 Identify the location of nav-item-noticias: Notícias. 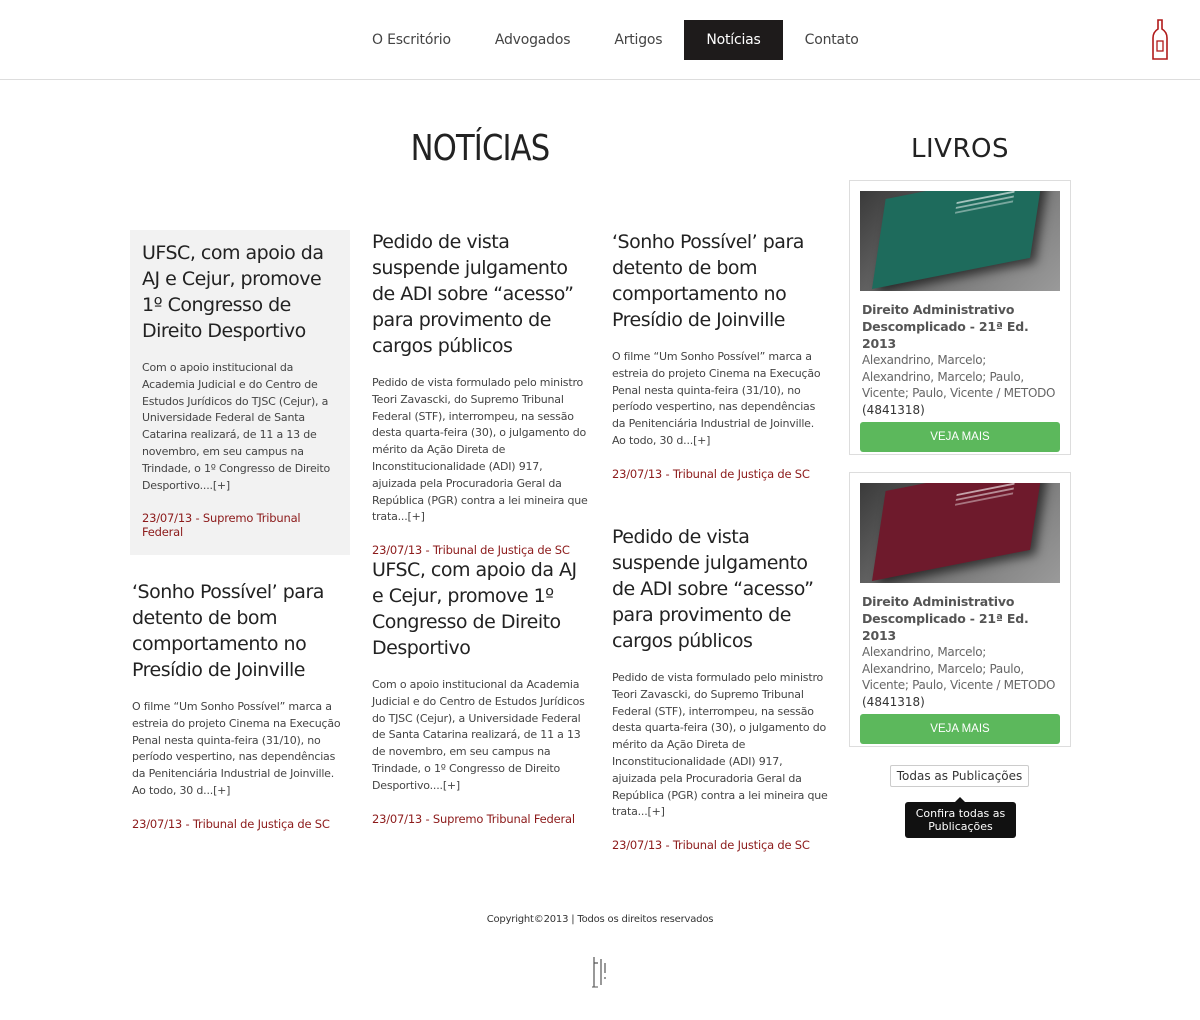
(733, 40).